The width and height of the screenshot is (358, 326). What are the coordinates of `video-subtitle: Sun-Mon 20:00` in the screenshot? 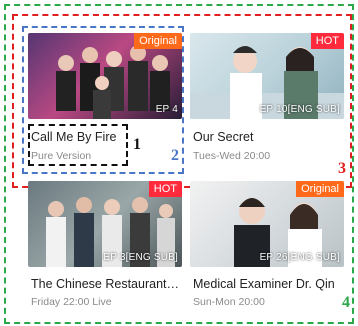 It's located at (229, 302).